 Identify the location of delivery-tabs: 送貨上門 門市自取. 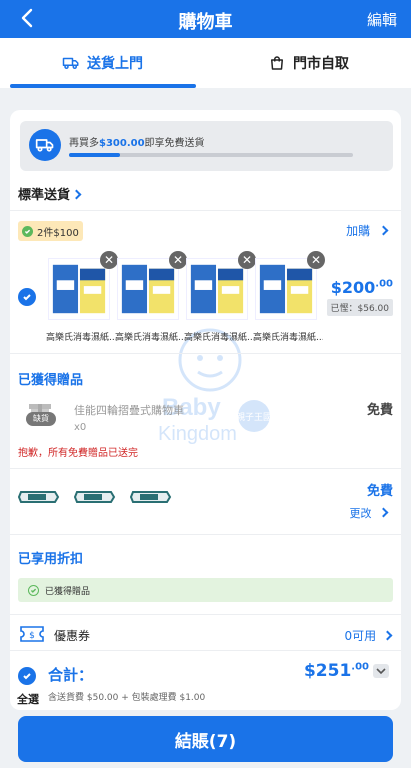
(205, 63).